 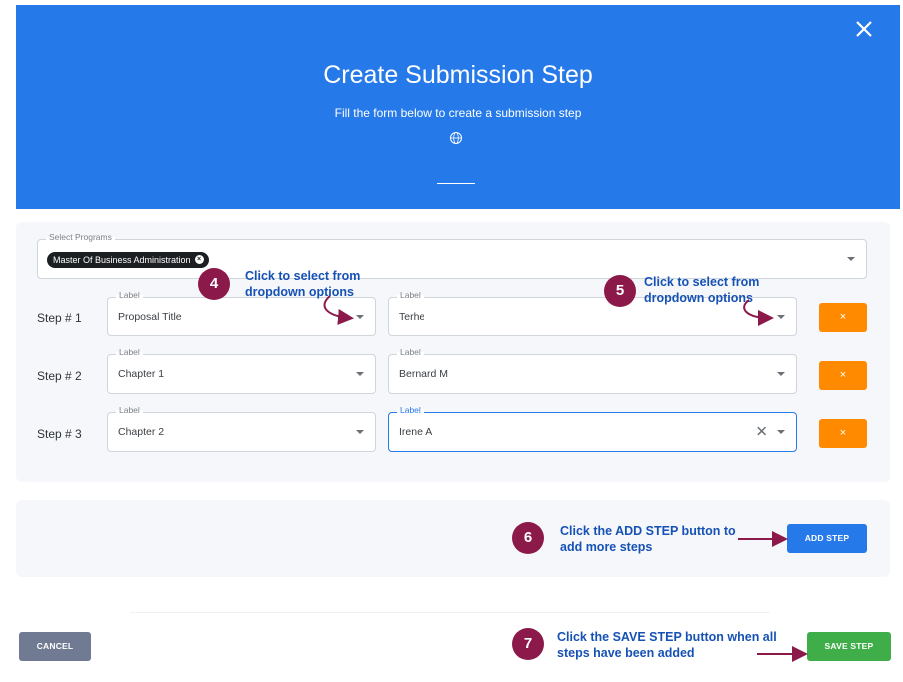 What do you see at coordinates (141, 432) in the screenshot?
I see `field-value: Chapter 2` at bounding box center [141, 432].